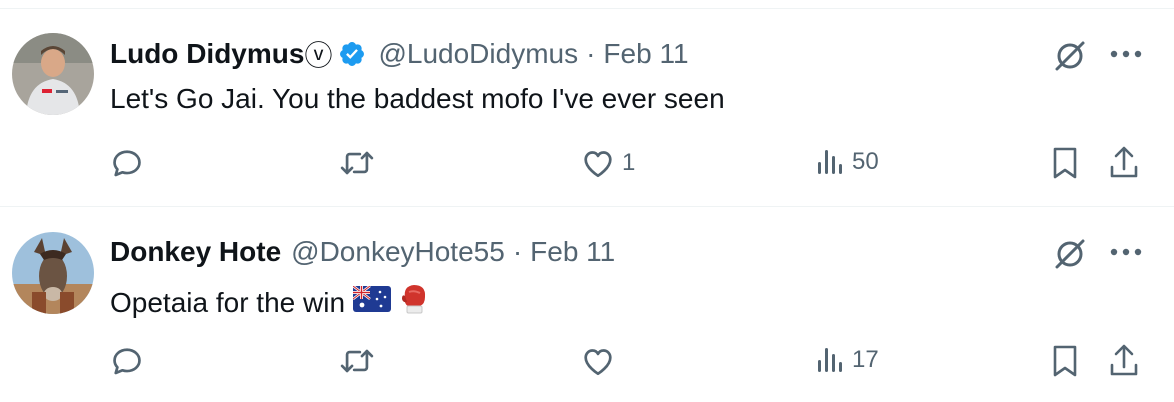  Describe the element at coordinates (629, 162) in the screenshot. I see `like-count: 1` at that location.